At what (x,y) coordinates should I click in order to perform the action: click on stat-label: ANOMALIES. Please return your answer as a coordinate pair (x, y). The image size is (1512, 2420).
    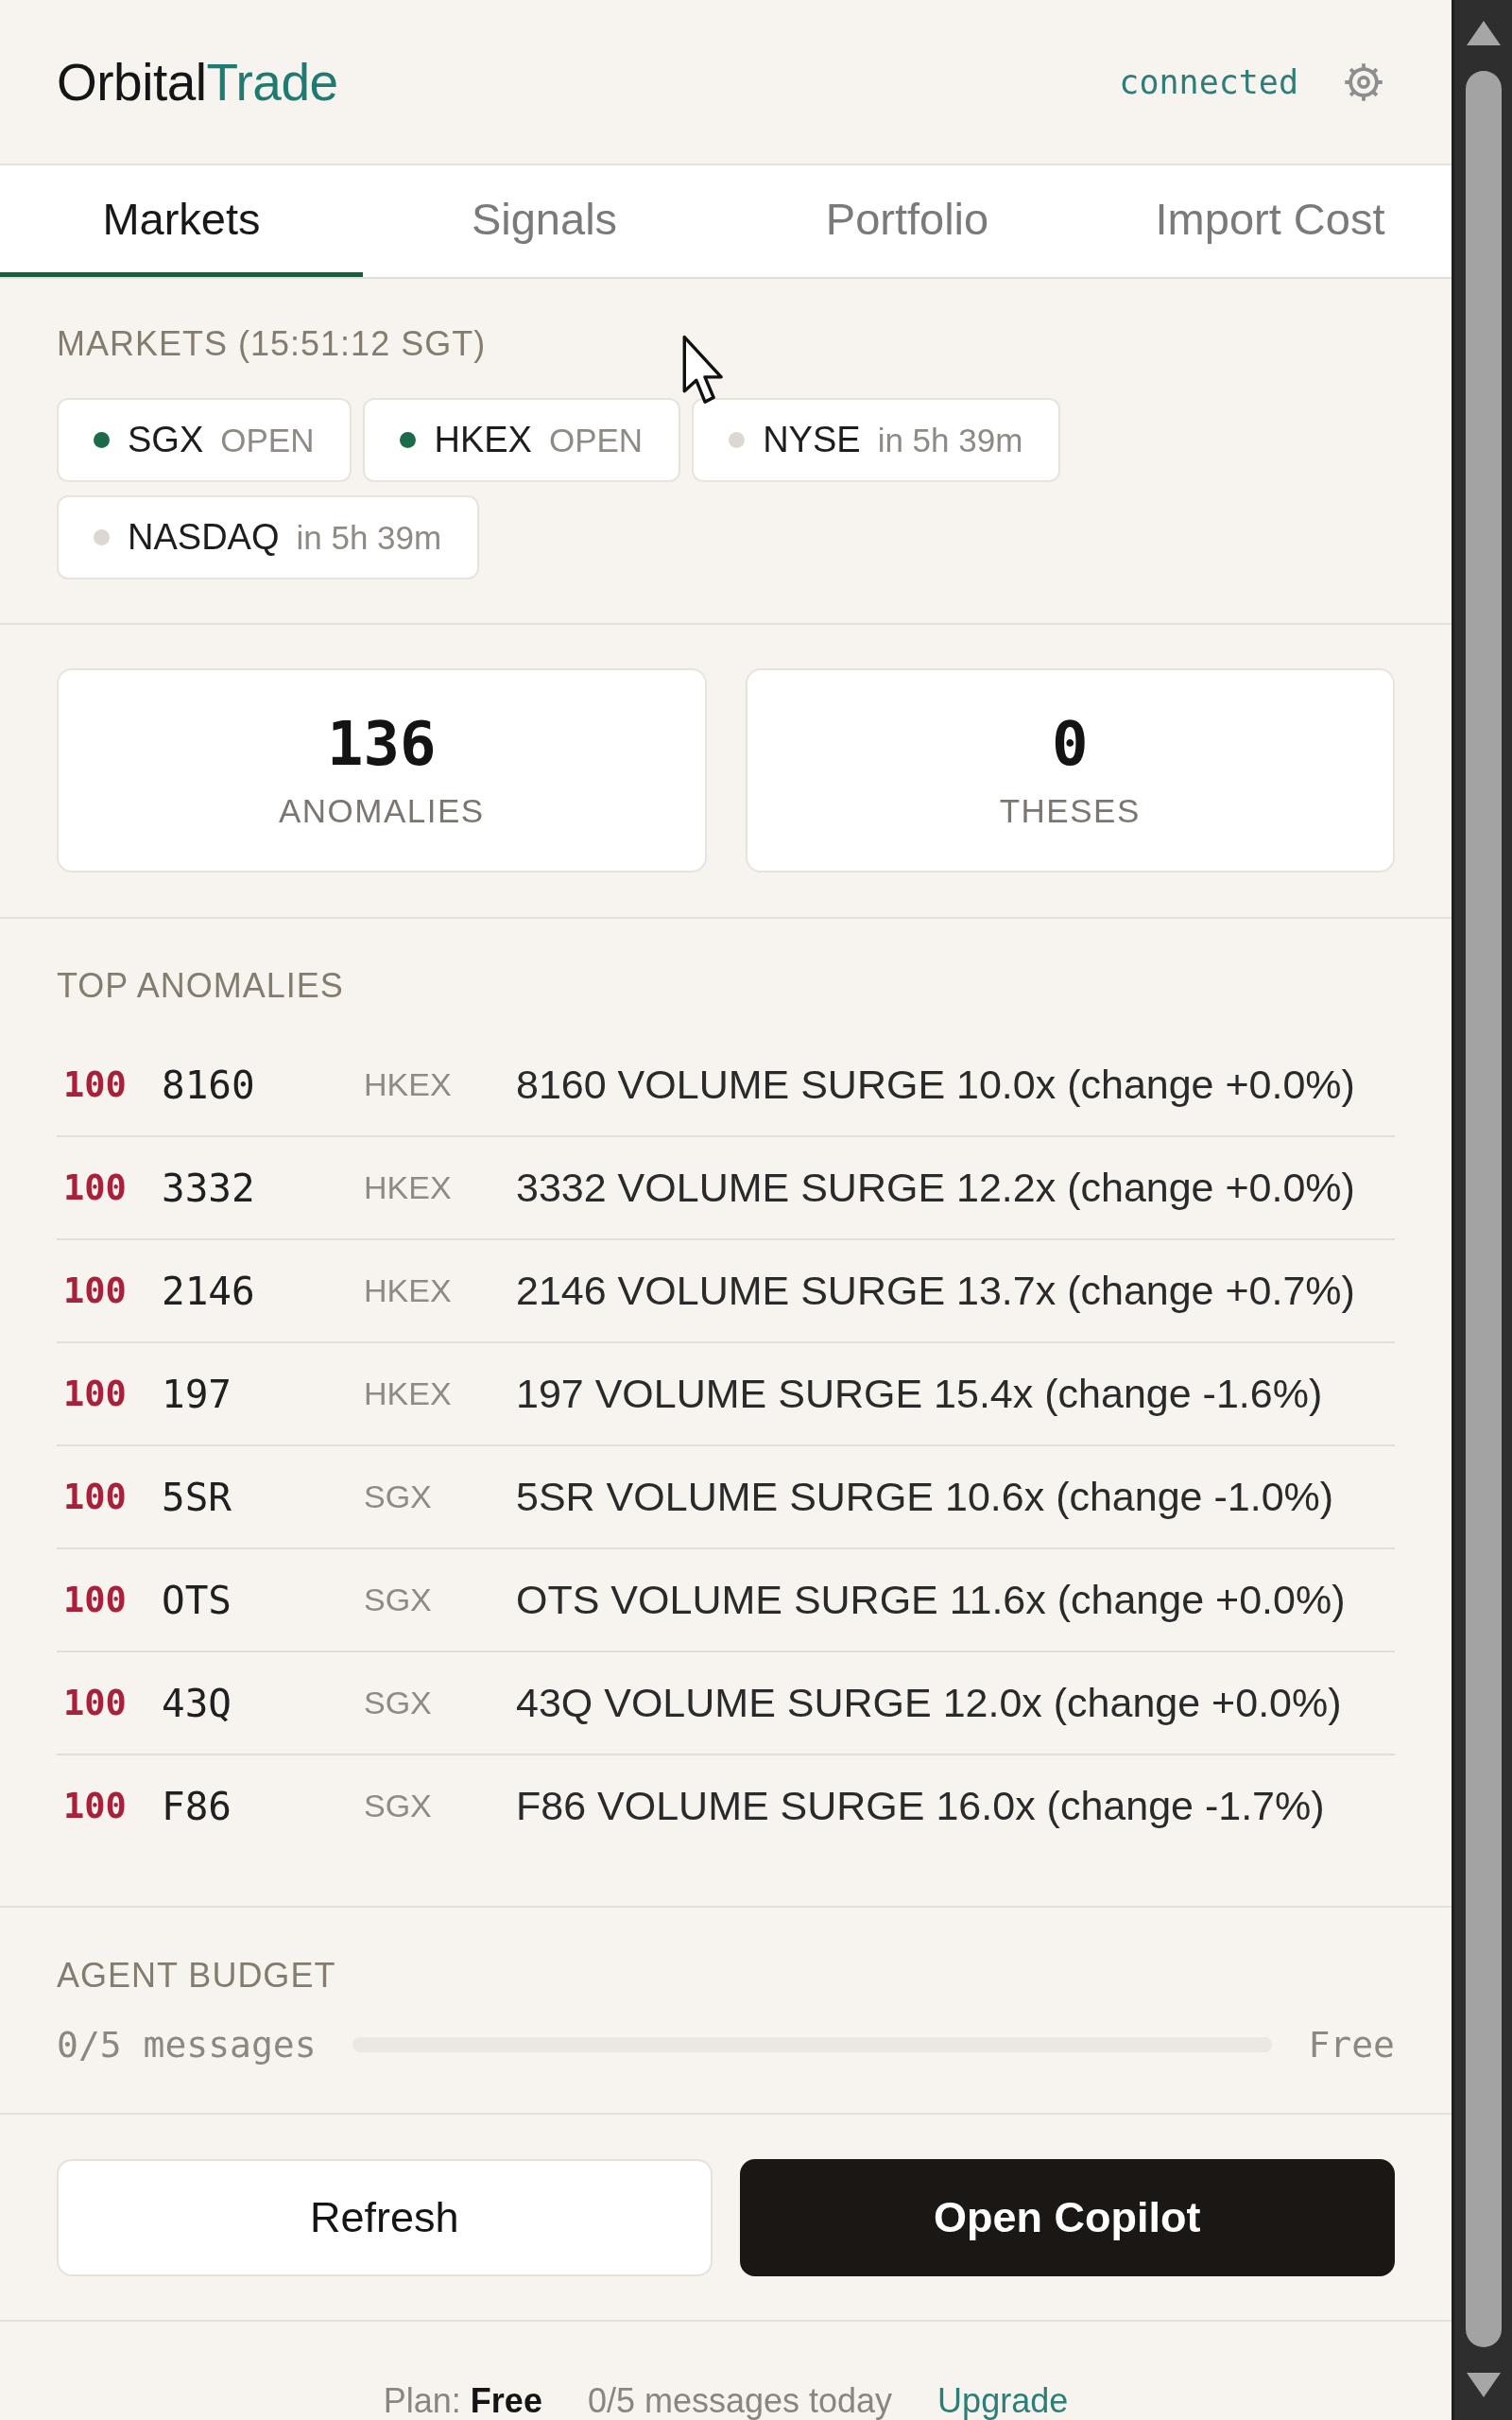
    Looking at the image, I should click on (381, 811).